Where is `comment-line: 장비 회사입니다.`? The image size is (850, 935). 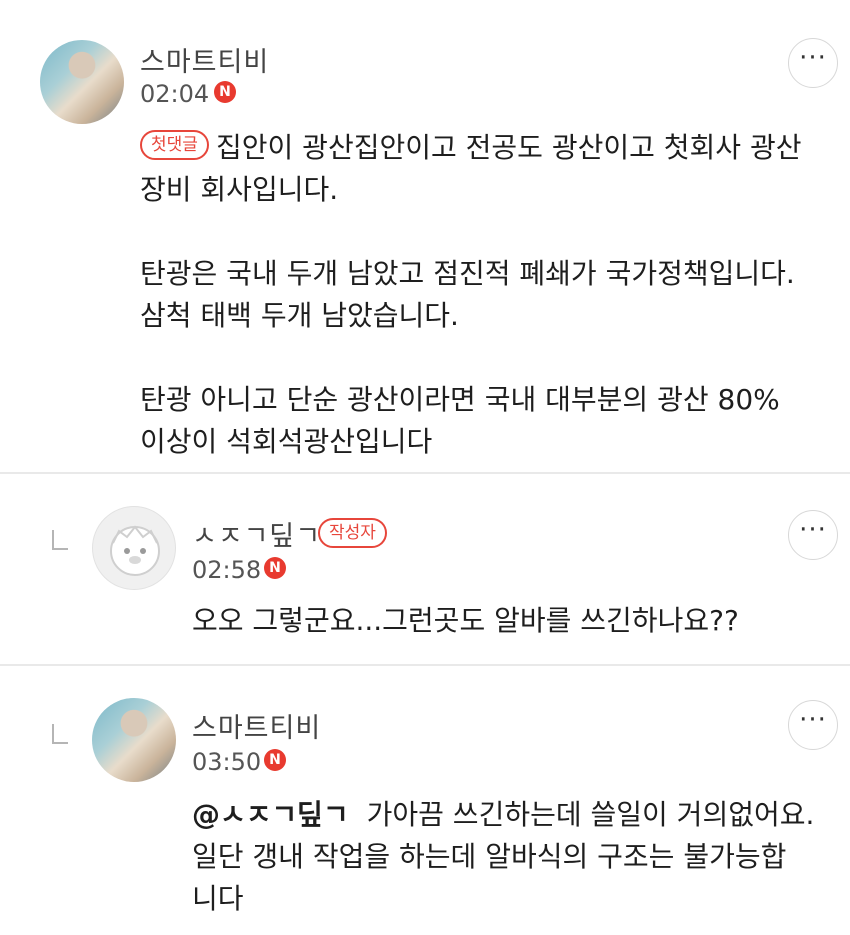 comment-line: 장비 회사입니다. is located at coordinates (239, 189).